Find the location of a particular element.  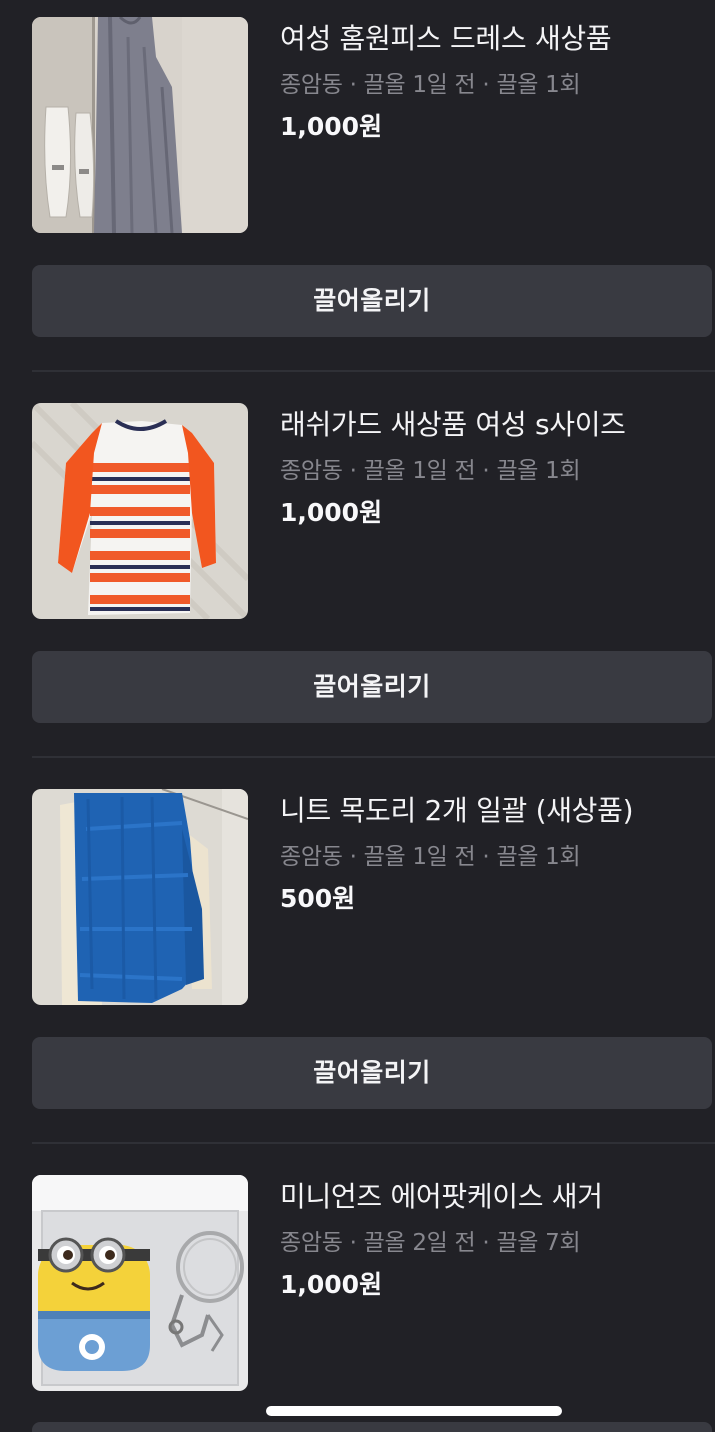

listing-meta: 종암동 · 끌올 2일 전 · 끌올 7회 is located at coordinates (430, 1243).